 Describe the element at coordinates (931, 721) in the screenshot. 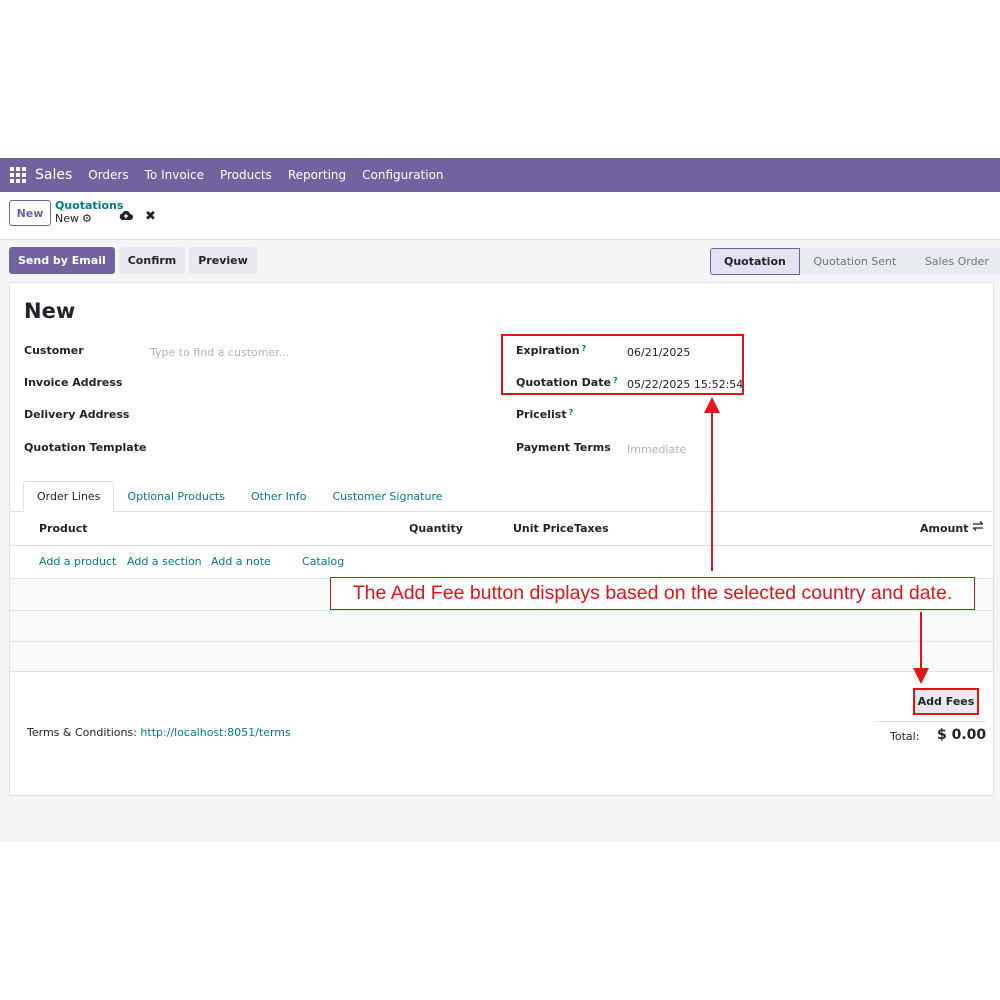

I see `total-divider` at that location.